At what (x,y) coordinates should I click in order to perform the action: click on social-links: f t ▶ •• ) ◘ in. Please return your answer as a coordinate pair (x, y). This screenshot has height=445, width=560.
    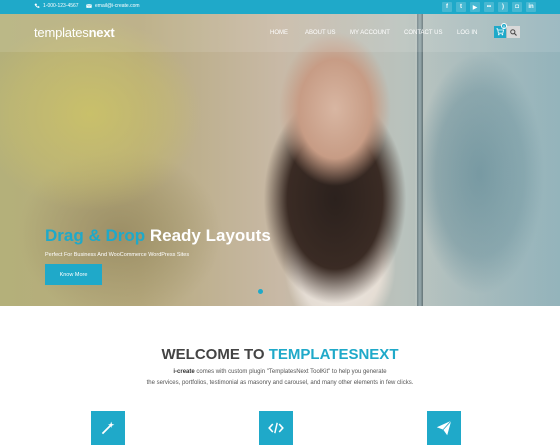
    Looking at the image, I should click on (489, 7).